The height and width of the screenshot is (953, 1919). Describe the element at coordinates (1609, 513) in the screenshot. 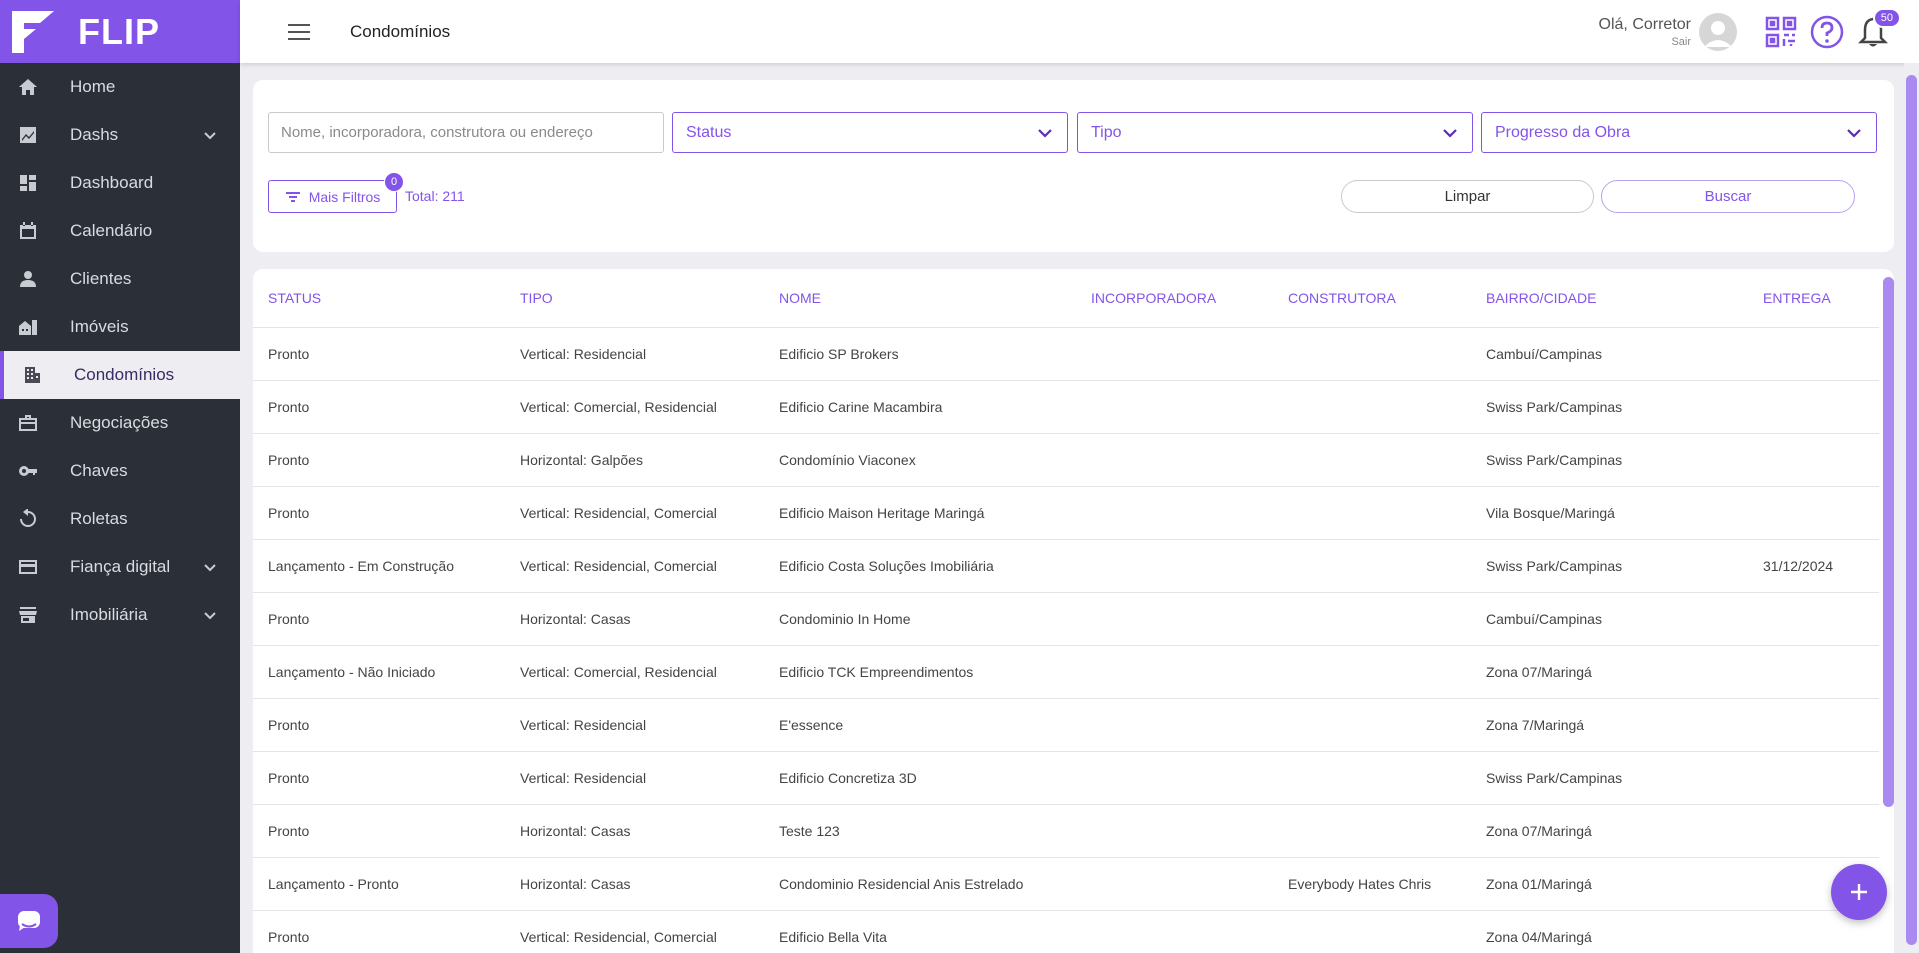

I see `table-cell: Vila Bosque/Maringá` at that location.